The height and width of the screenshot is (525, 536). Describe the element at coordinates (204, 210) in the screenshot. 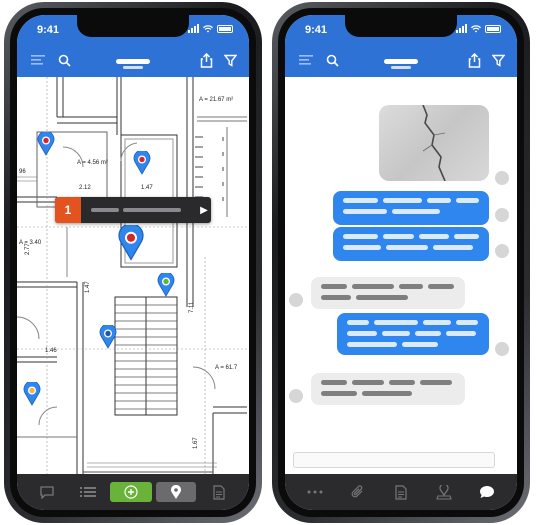

I see `chevron-right-icon: ▶` at that location.